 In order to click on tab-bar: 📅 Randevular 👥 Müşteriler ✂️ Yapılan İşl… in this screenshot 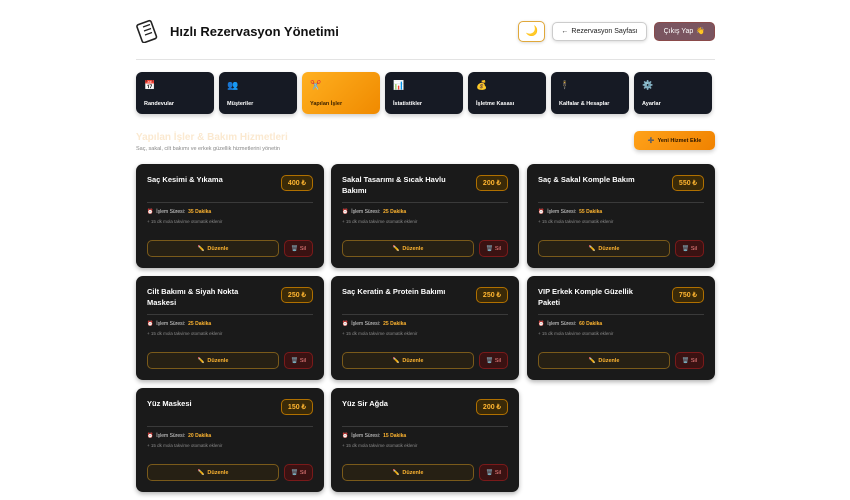, I will do `click(425, 93)`.